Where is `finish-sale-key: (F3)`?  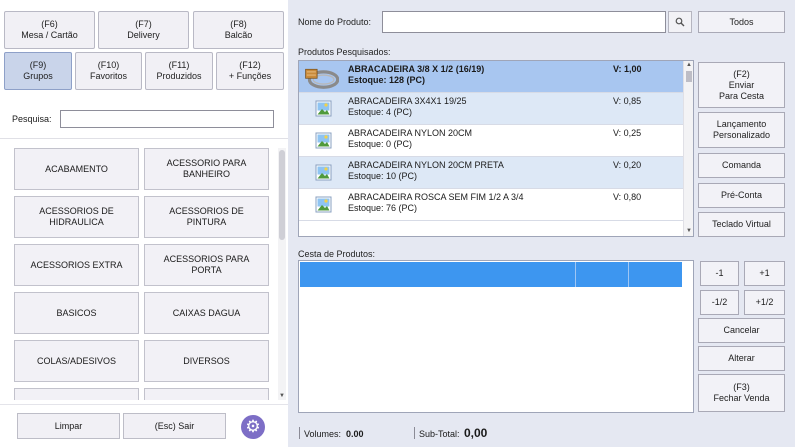 finish-sale-key: (F3) is located at coordinates (741, 387).